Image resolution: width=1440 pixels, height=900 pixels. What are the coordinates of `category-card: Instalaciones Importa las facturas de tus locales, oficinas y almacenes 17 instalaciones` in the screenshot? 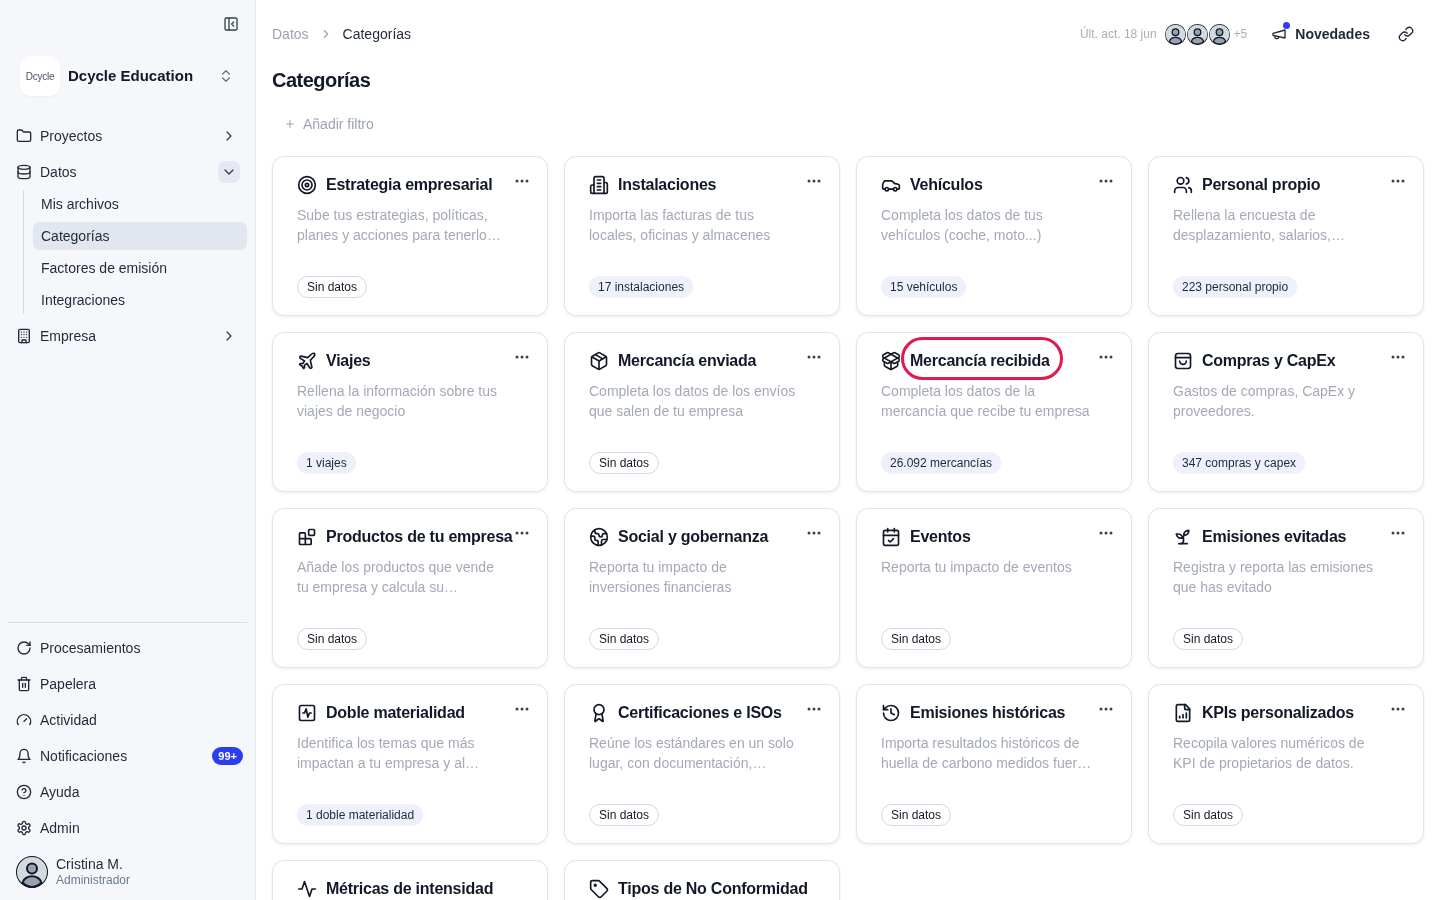 It's located at (702, 236).